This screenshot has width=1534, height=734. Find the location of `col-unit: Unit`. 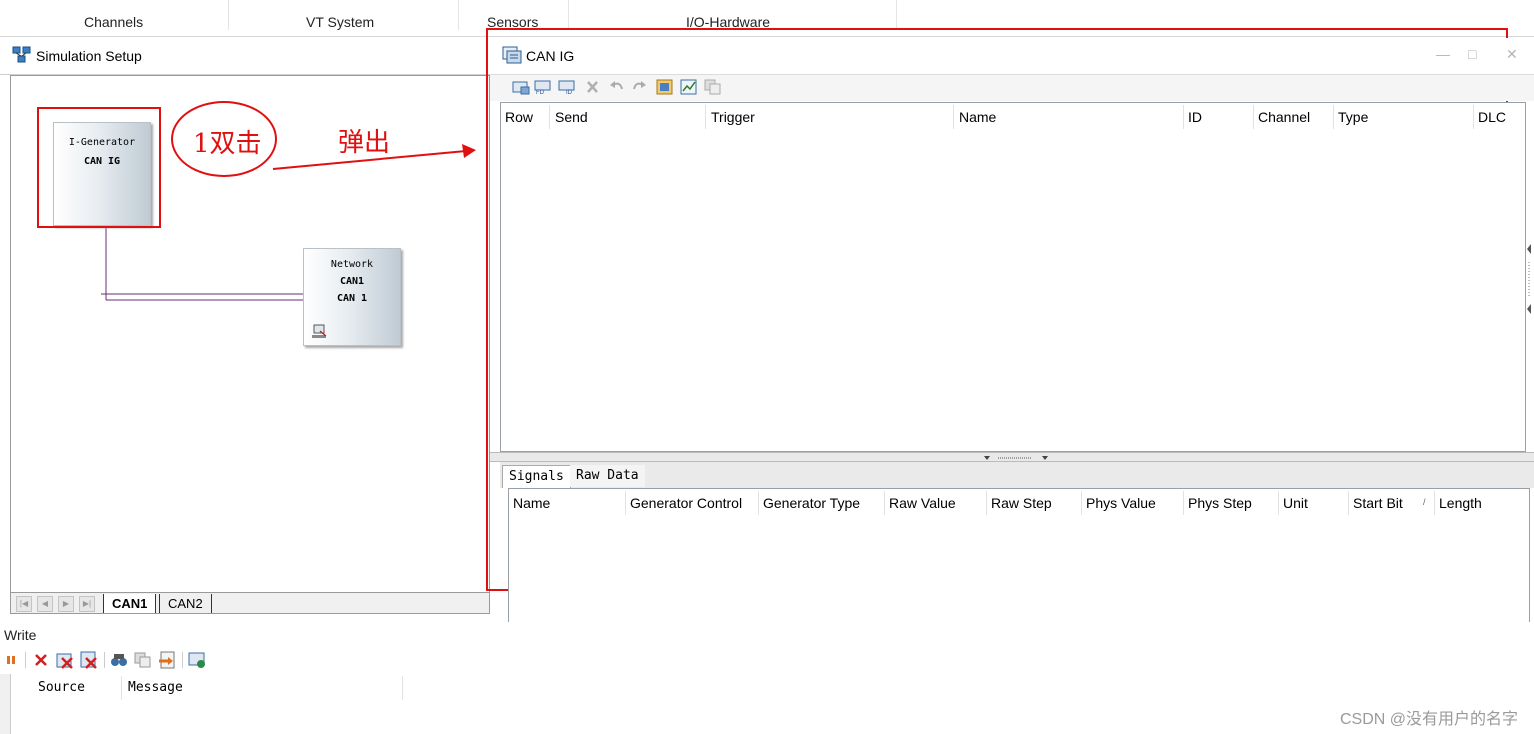

col-unit: Unit is located at coordinates (1295, 503).